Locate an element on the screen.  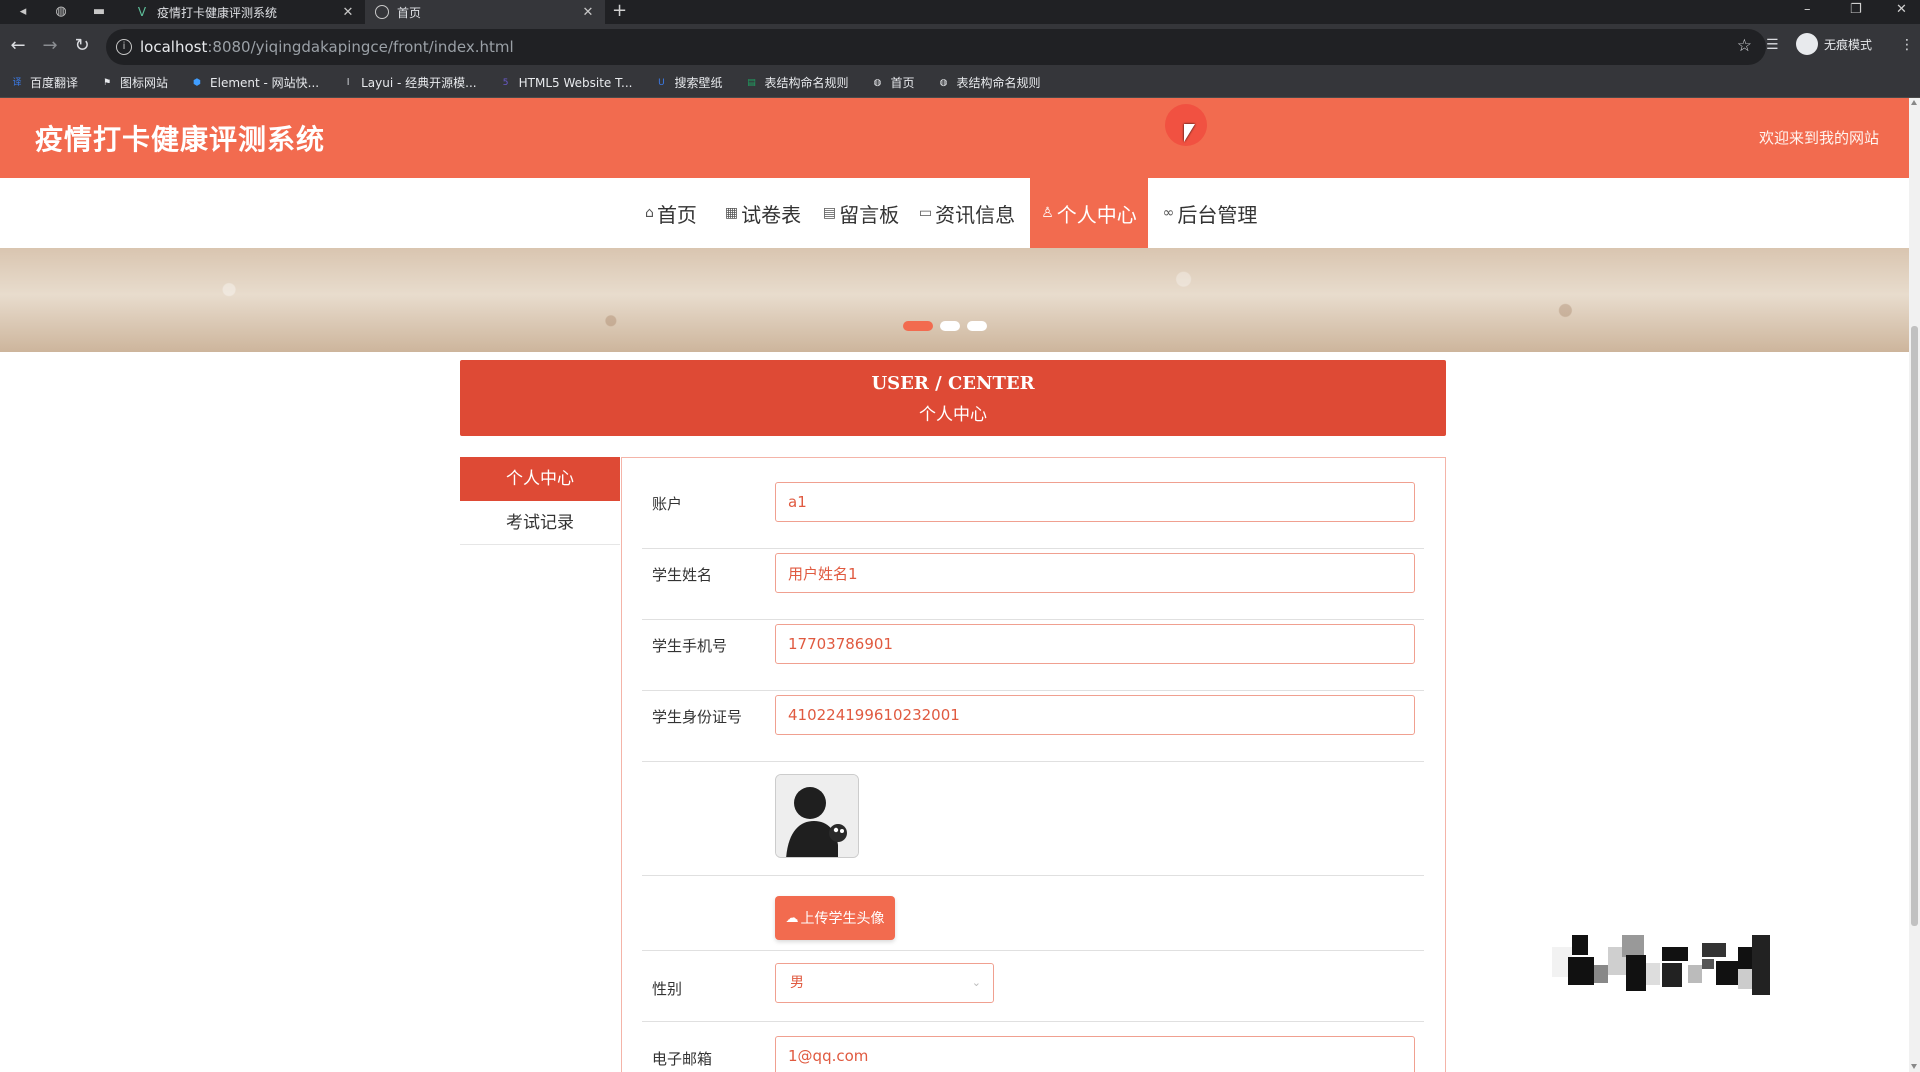
nav-papers: ▦ 试卷表 is located at coordinates (763, 213).